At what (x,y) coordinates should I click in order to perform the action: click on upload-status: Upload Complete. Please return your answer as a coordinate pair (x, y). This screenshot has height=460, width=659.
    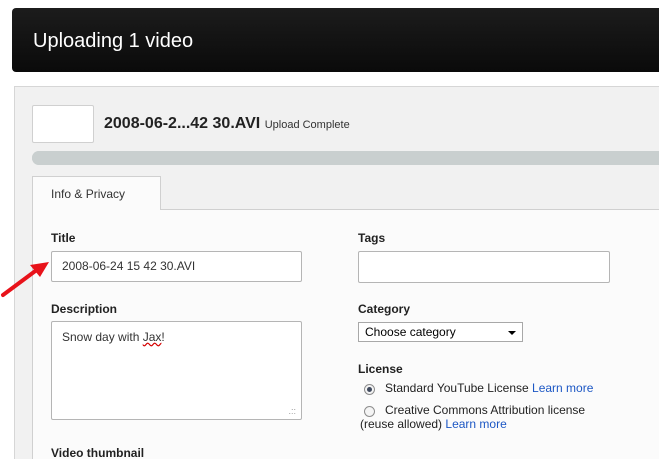
    Looking at the image, I should click on (307, 125).